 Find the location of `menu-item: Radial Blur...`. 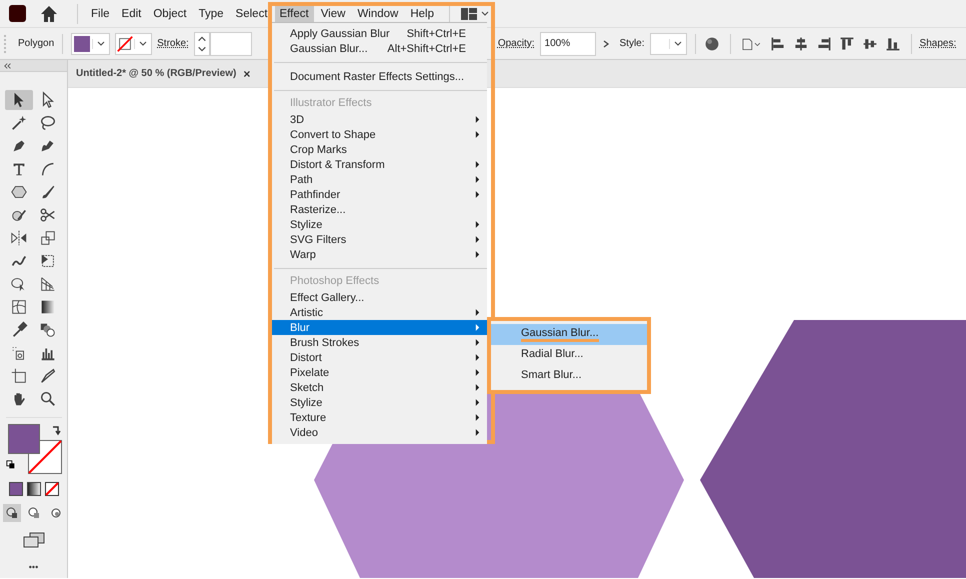

menu-item: Radial Blur... is located at coordinates (569, 355).